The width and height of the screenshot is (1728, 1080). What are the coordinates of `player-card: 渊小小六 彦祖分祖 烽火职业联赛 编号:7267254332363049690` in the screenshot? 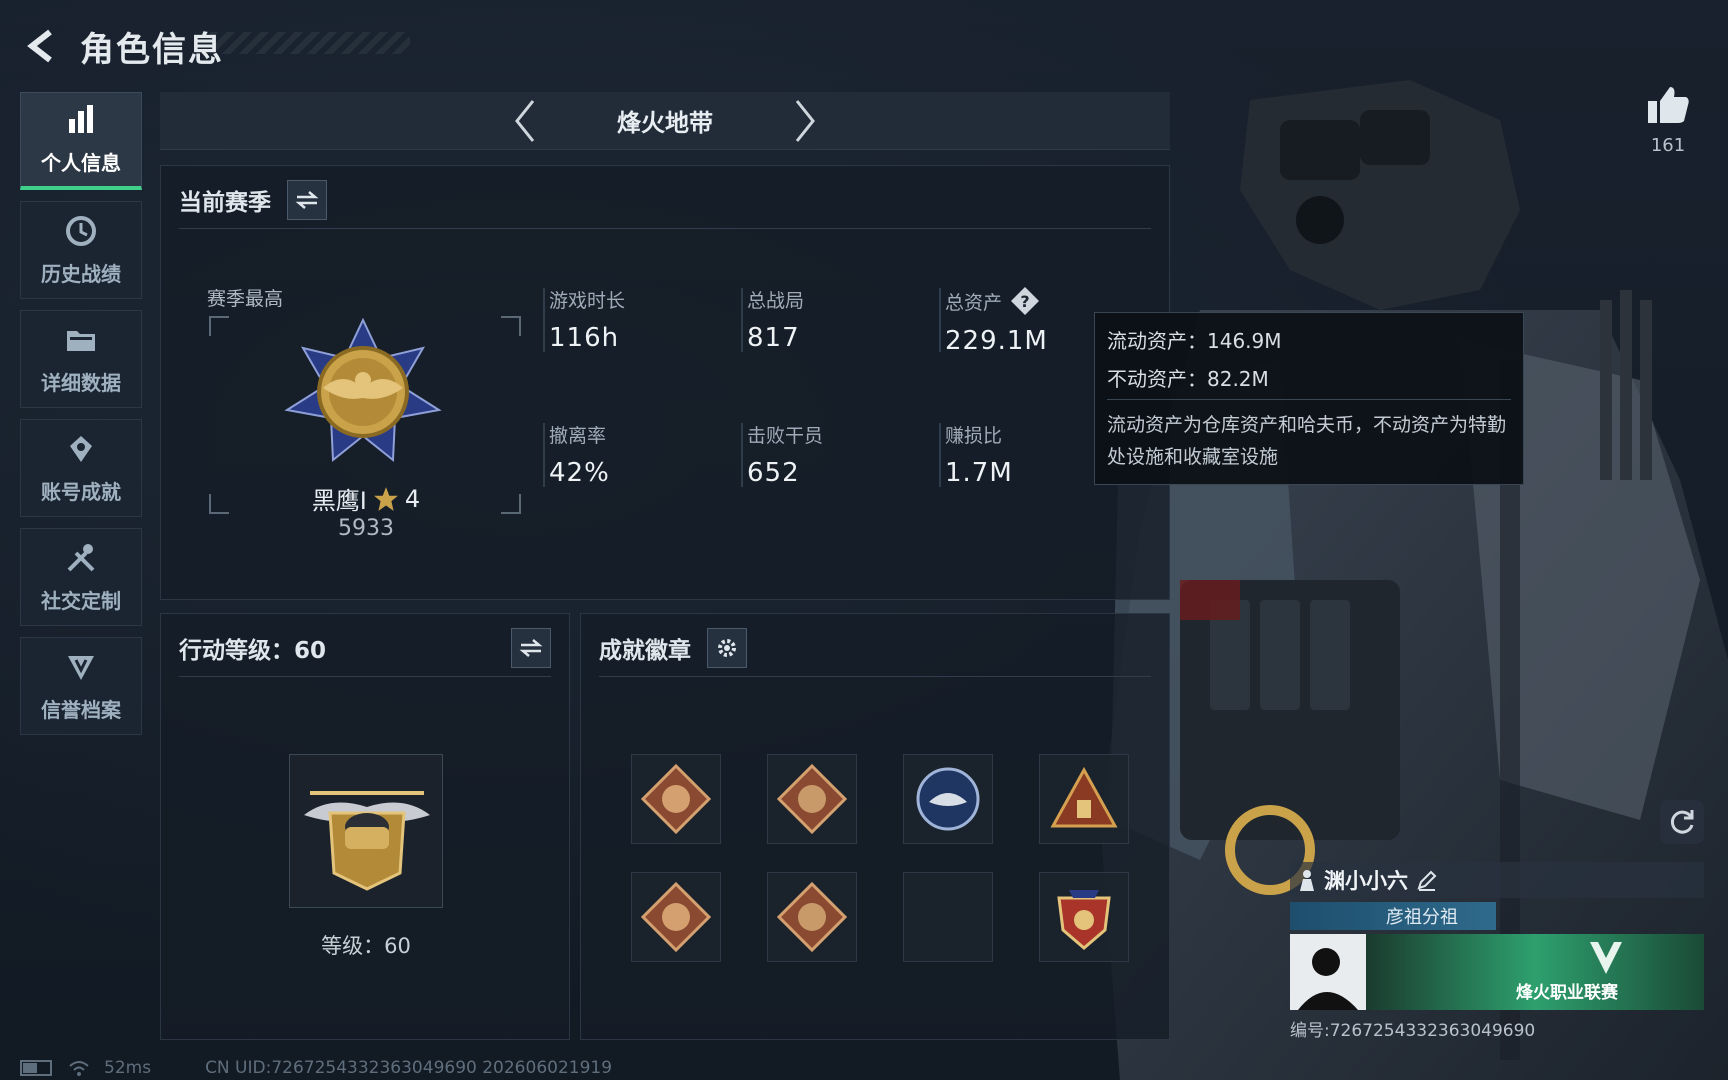 It's located at (1497, 951).